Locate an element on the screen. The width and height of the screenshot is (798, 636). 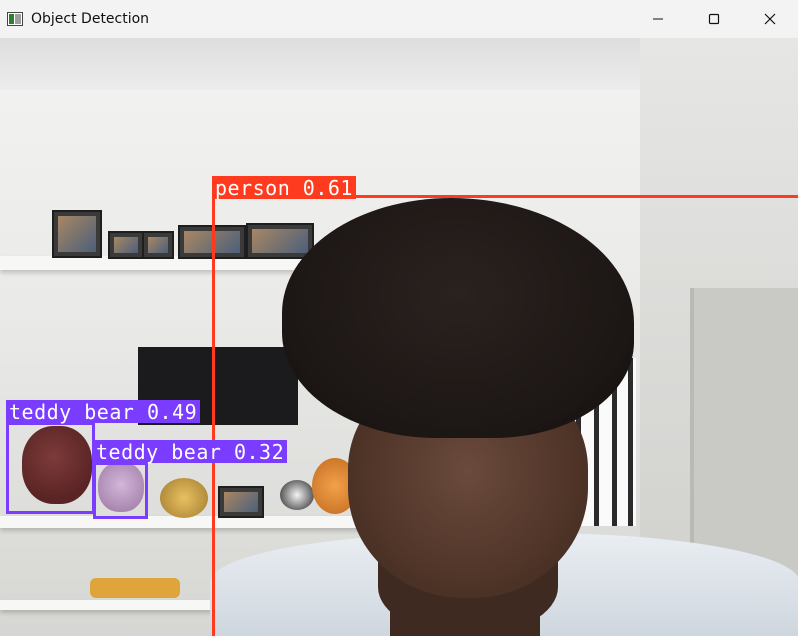
teddy-bear-detection-label: teddy bear 0.49 is located at coordinates (103, 411).